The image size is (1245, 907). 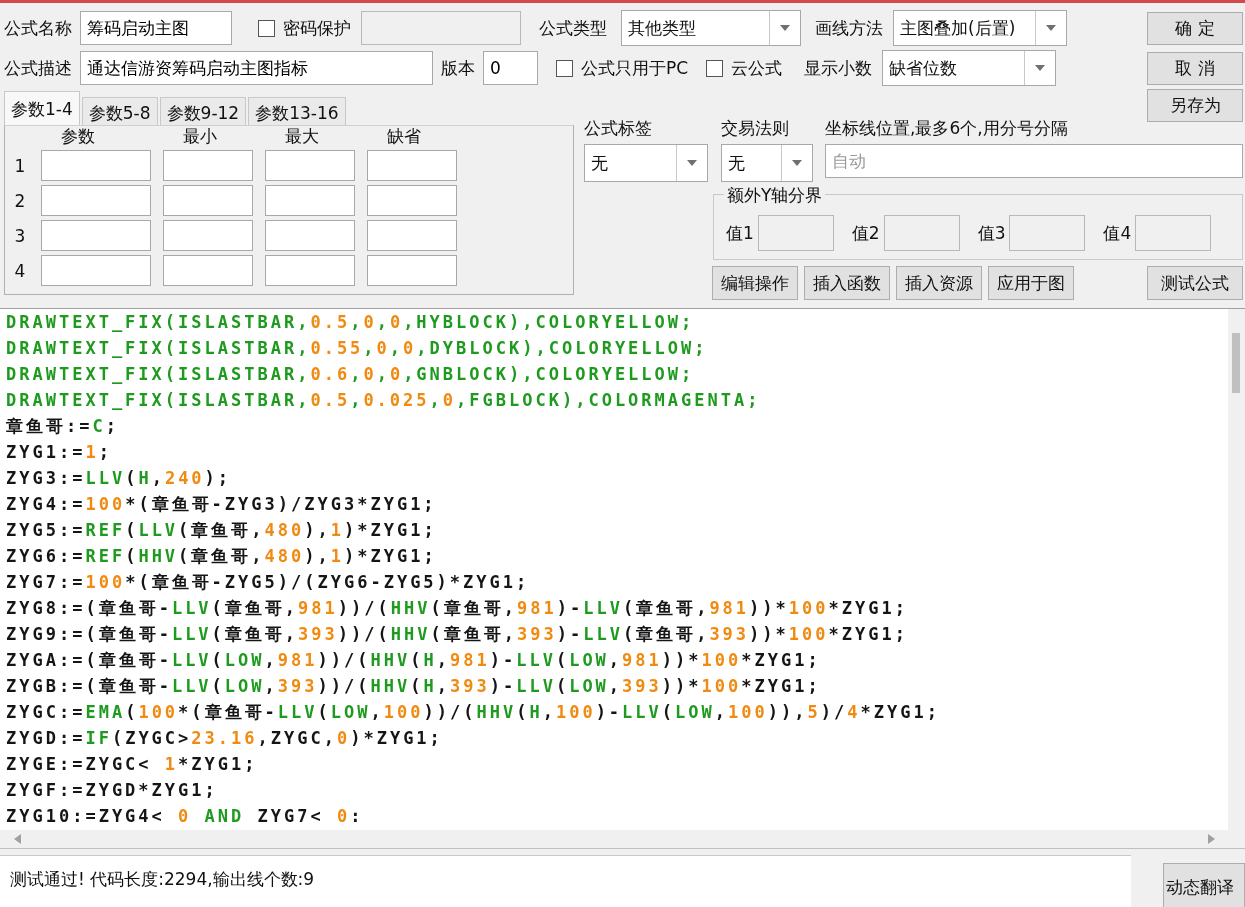 What do you see at coordinates (42, 108) in the screenshot?
I see `tab: 参数1-4` at bounding box center [42, 108].